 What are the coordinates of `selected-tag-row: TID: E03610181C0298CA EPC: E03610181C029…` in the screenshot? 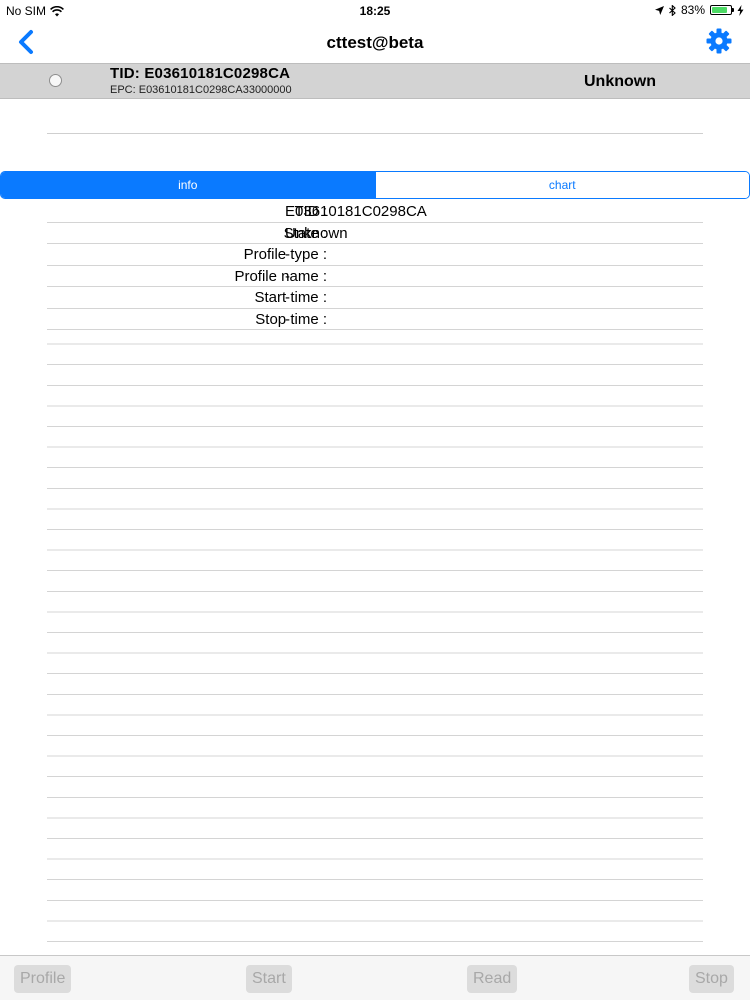 It's located at (375, 81).